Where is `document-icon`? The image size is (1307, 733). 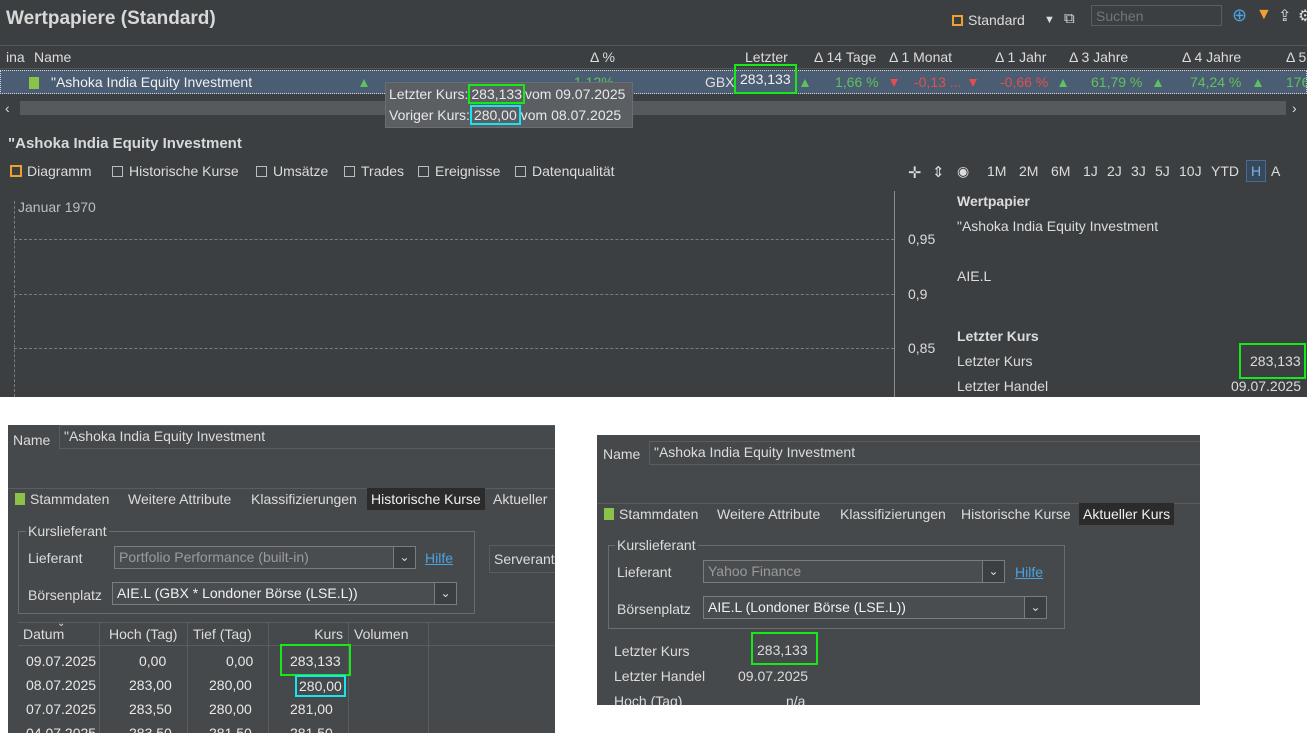
document-icon is located at coordinates (609, 514).